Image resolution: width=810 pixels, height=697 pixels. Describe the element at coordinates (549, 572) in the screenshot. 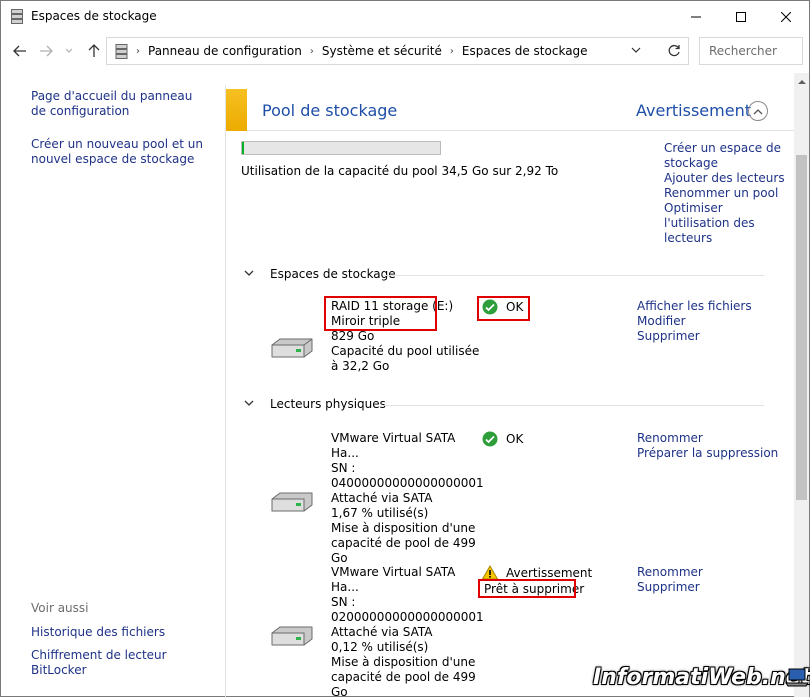

I see `drive-status-text: Avertissement` at that location.